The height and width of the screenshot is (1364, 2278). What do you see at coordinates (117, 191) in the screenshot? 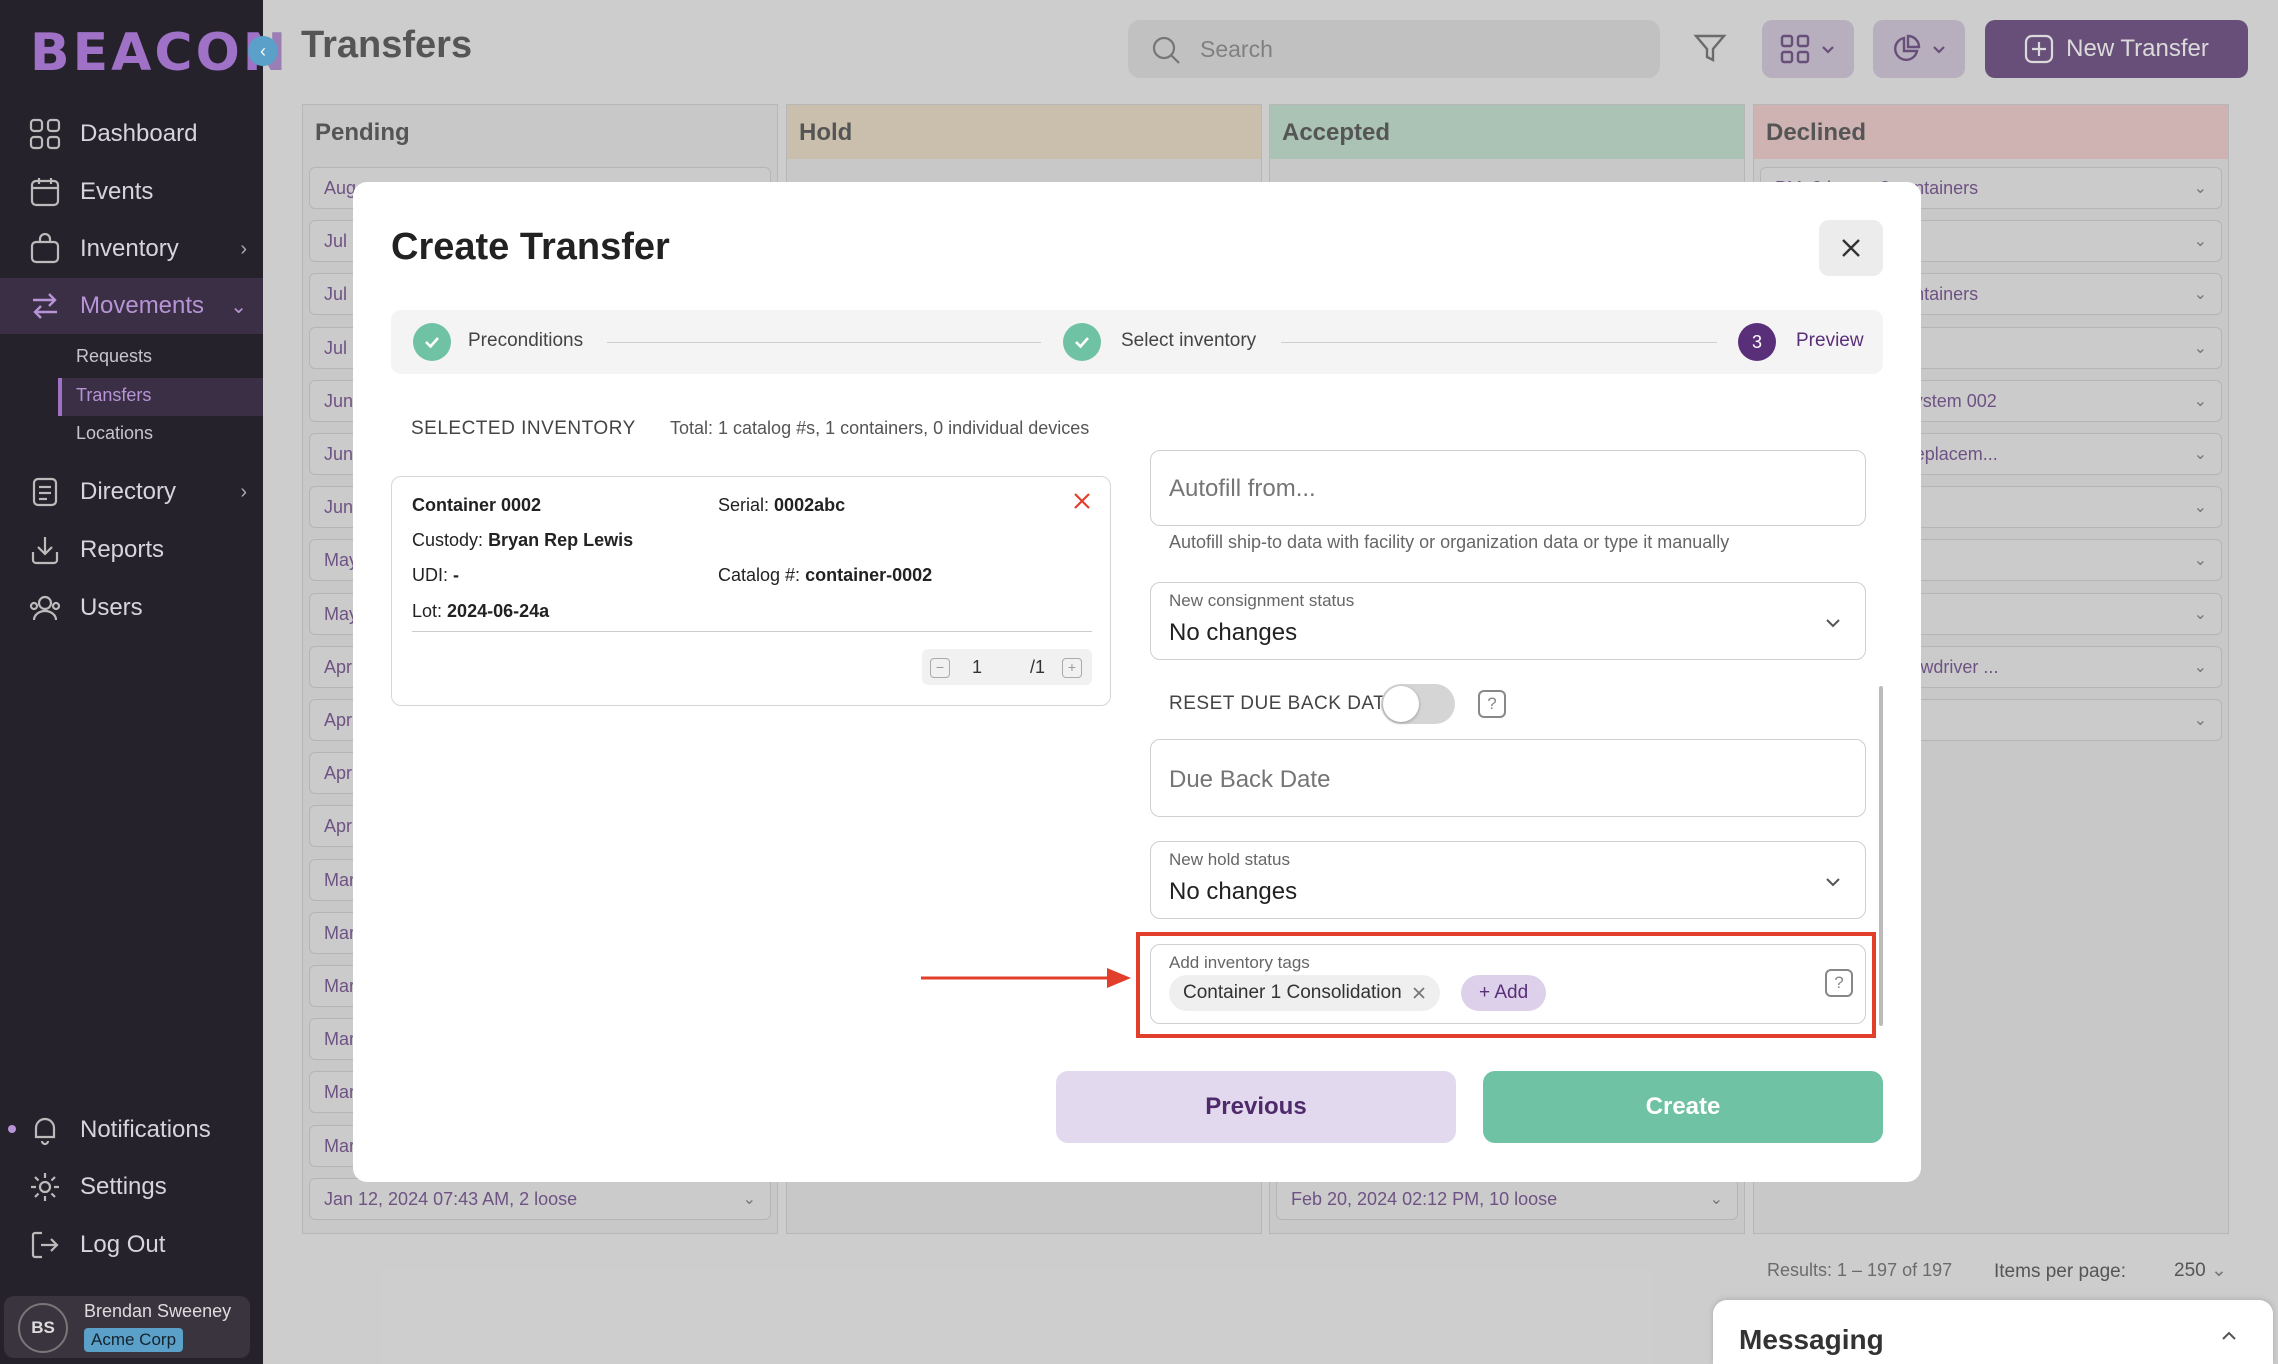
I see `sidebar-item-label: Events` at bounding box center [117, 191].